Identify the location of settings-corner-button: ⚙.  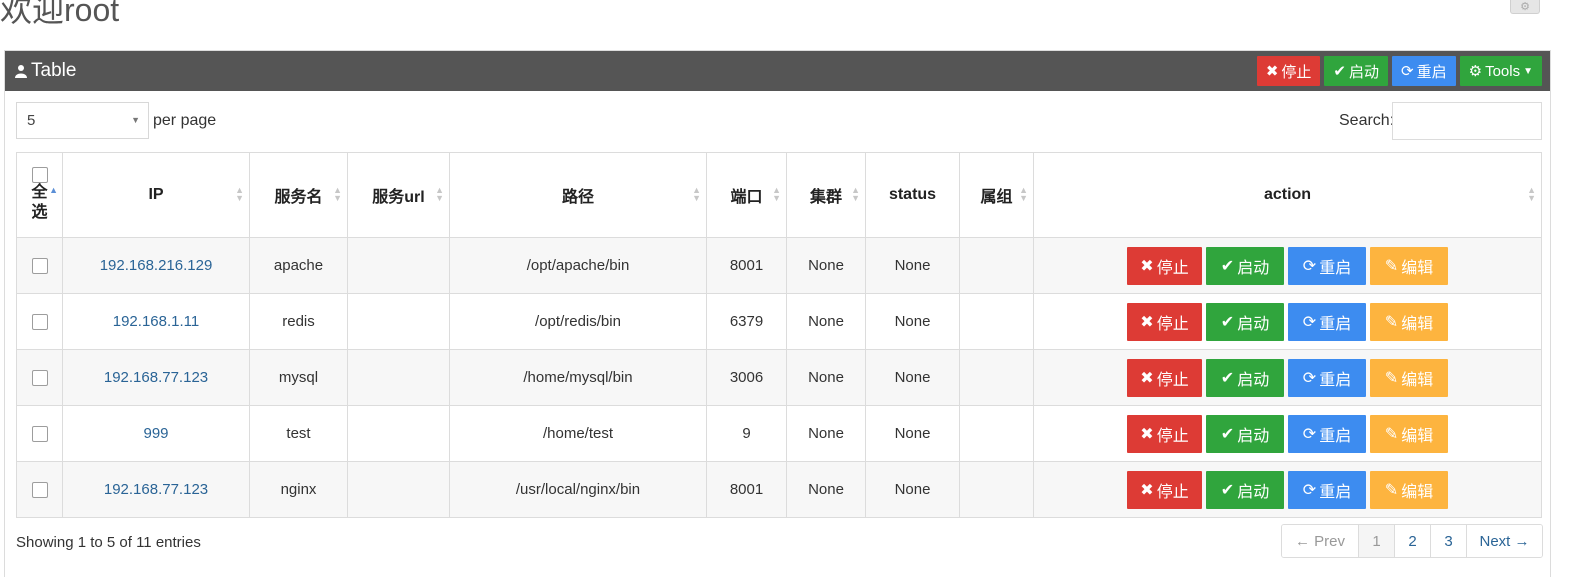
(1525, 7).